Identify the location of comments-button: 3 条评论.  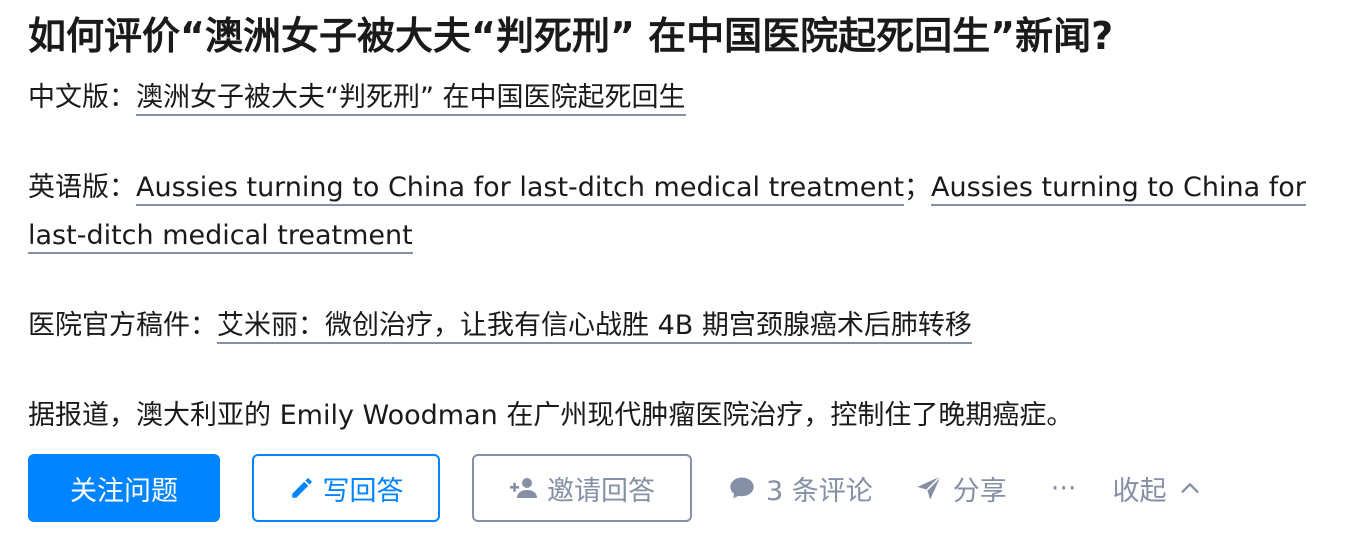
(800, 488).